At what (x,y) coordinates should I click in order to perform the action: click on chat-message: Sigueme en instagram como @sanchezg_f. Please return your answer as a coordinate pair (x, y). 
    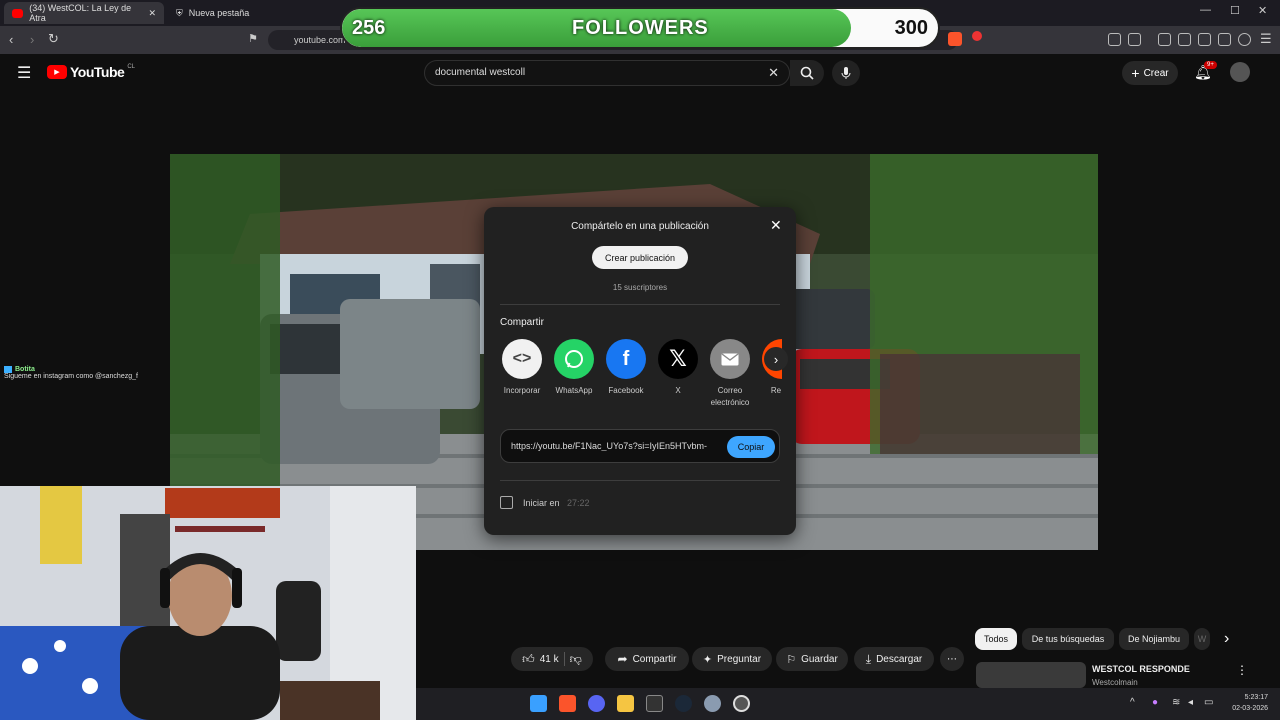
    Looking at the image, I should click on (71, 376).